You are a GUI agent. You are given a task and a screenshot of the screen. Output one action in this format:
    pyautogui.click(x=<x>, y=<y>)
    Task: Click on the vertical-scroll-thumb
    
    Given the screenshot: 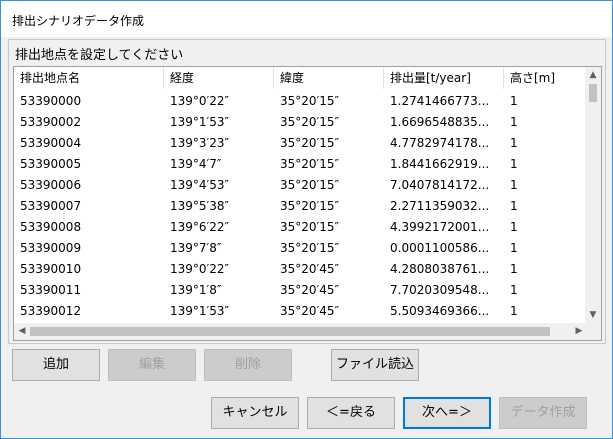 What is the action you would take?
    pyautogui.click(x=593, y=93)
    